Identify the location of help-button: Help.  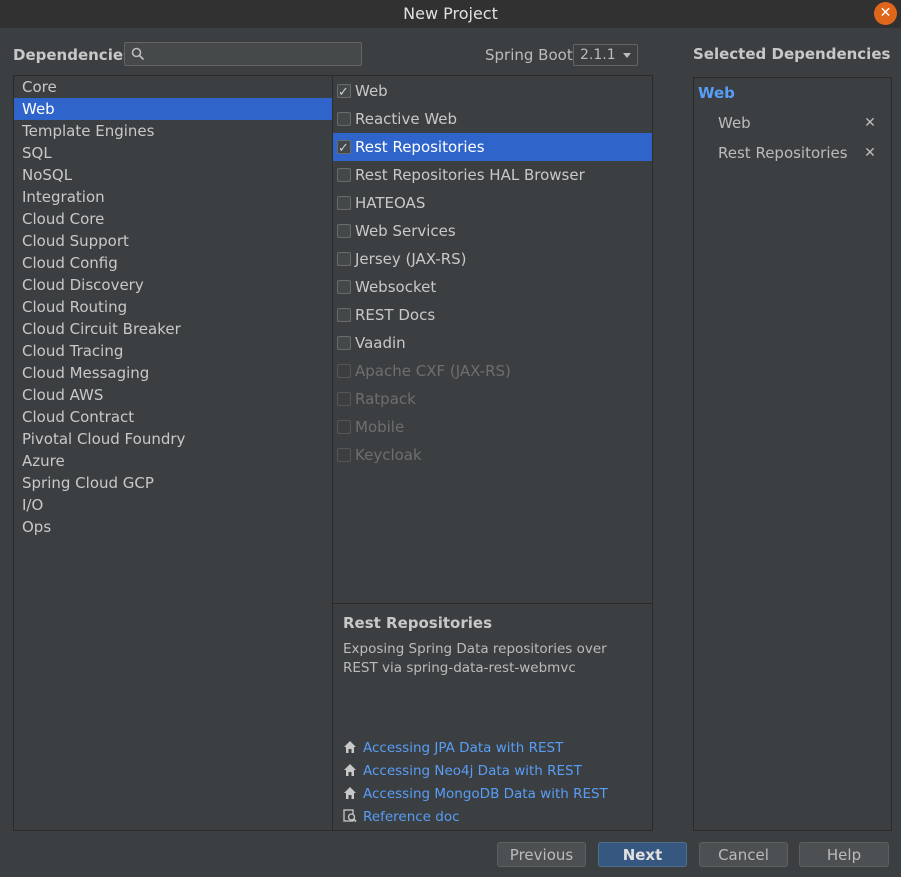
(844, 854).